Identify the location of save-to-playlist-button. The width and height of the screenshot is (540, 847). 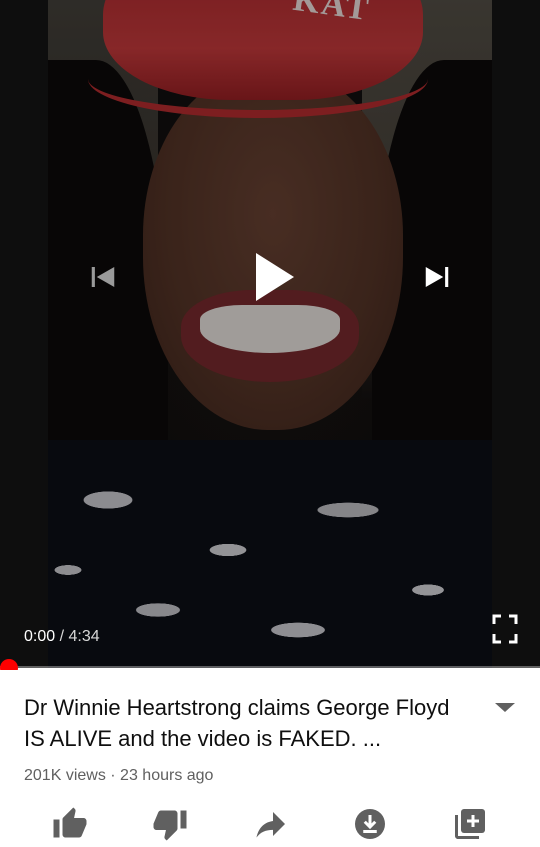
(470, 824).